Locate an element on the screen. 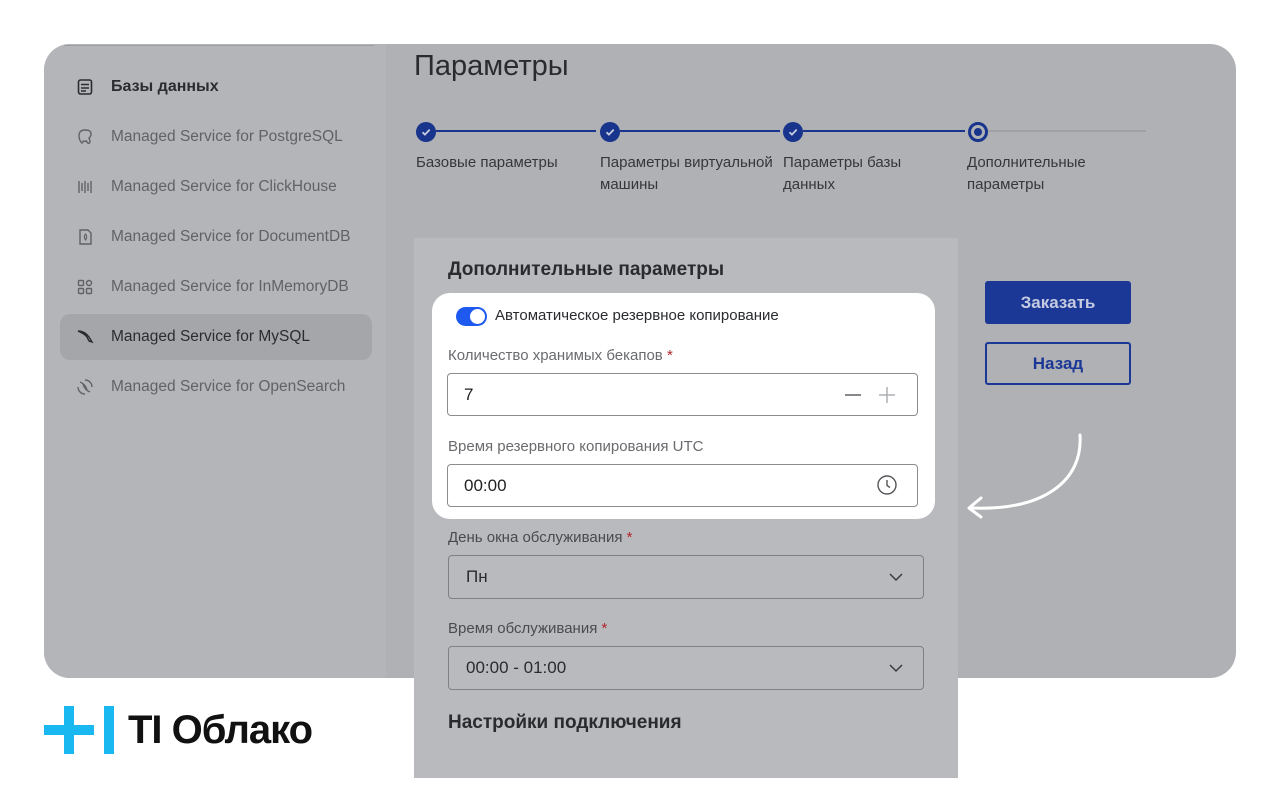  brand-logo-text: TI Облако is located at coordinates (220, 729).